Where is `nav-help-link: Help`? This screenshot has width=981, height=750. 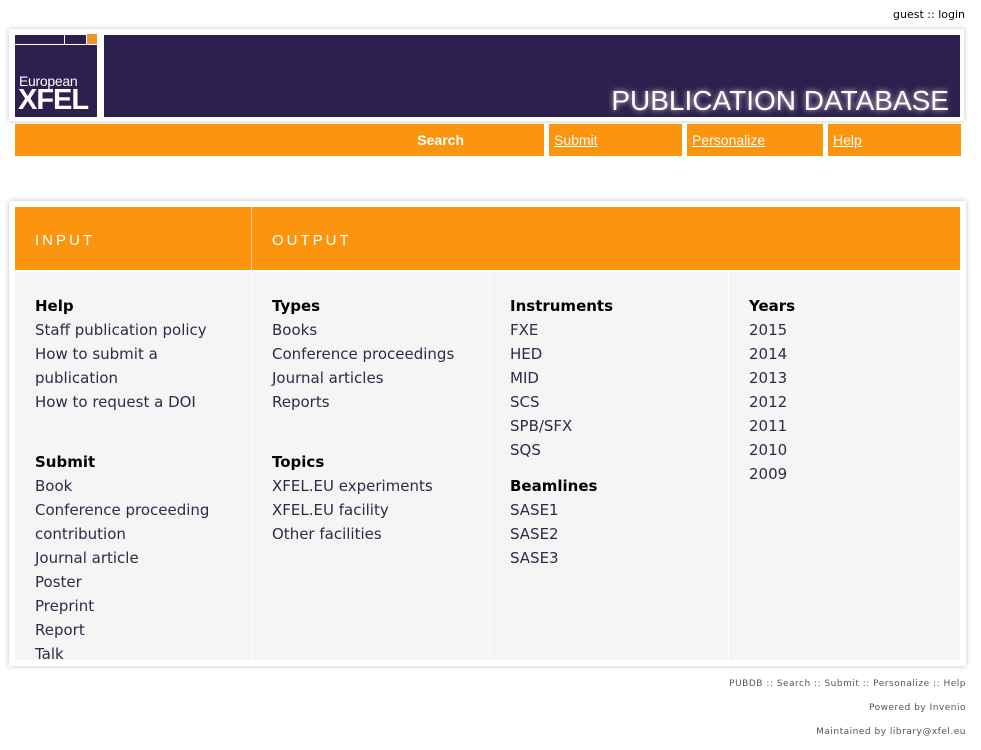 nav-help-link: Help is located at coordinates (847, 140).